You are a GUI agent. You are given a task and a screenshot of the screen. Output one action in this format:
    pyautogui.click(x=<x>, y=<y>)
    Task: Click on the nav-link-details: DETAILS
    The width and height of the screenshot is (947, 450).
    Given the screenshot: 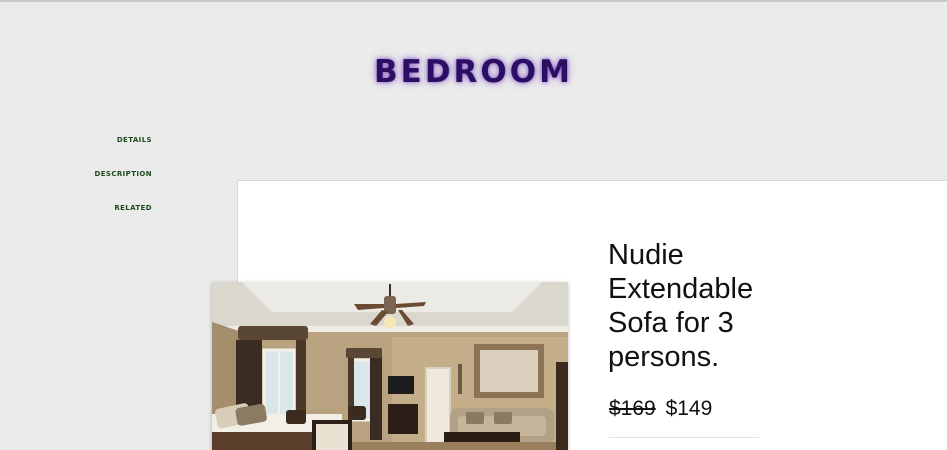 What is the action you would take?
    pyautogui.click(x=106, y=152)
    